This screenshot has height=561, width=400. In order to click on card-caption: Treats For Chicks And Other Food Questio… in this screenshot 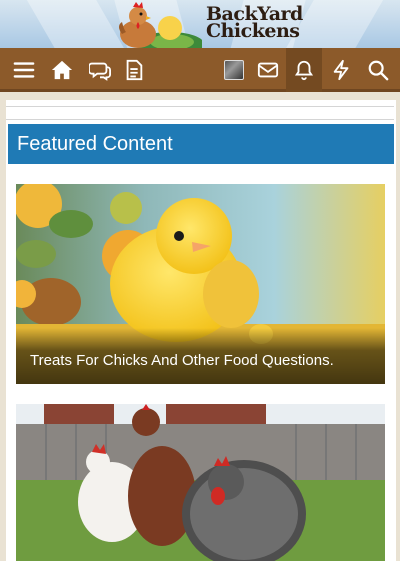, I will do `click(200, 356)`.